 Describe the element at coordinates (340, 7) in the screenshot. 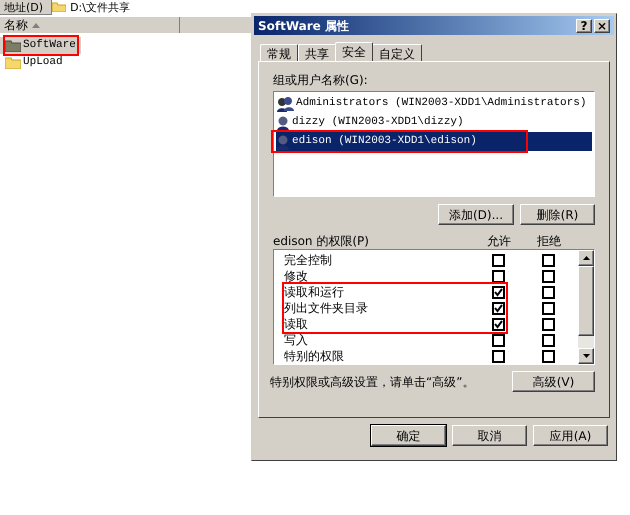

I see `address-field: D:\文件共享` at that location.